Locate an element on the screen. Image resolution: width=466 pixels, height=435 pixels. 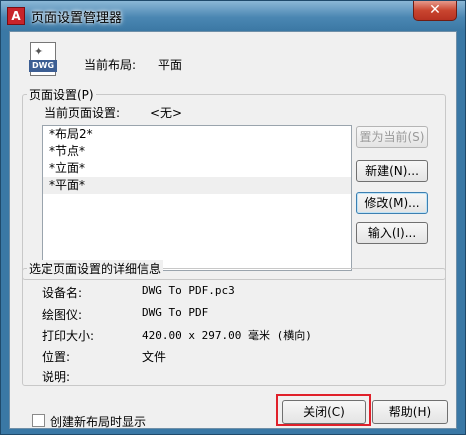
current-page-setup-value: <无> is located at coordinates (166, 113).